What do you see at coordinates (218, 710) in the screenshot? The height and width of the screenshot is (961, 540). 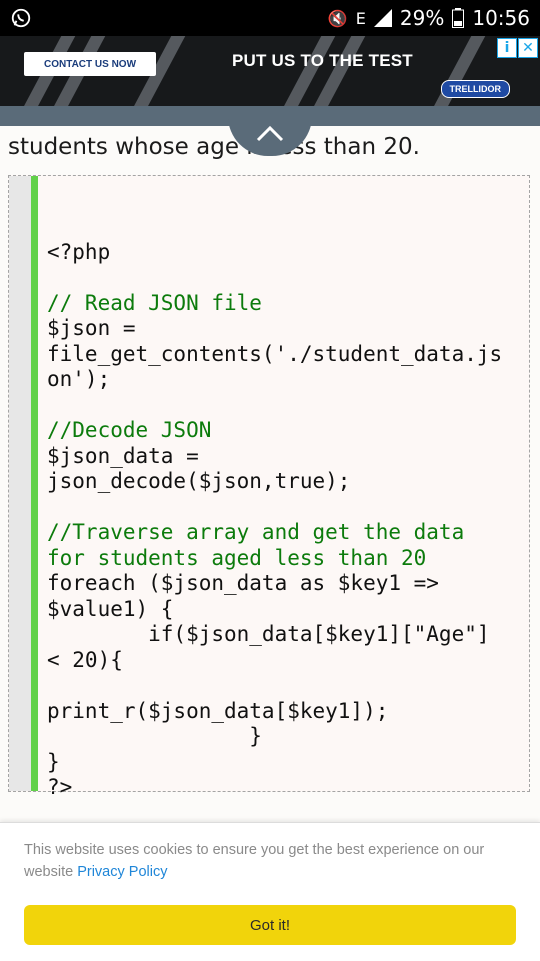 I see `code-line: print_r($json_data[$key1]);` at bounding box center [218, 710].